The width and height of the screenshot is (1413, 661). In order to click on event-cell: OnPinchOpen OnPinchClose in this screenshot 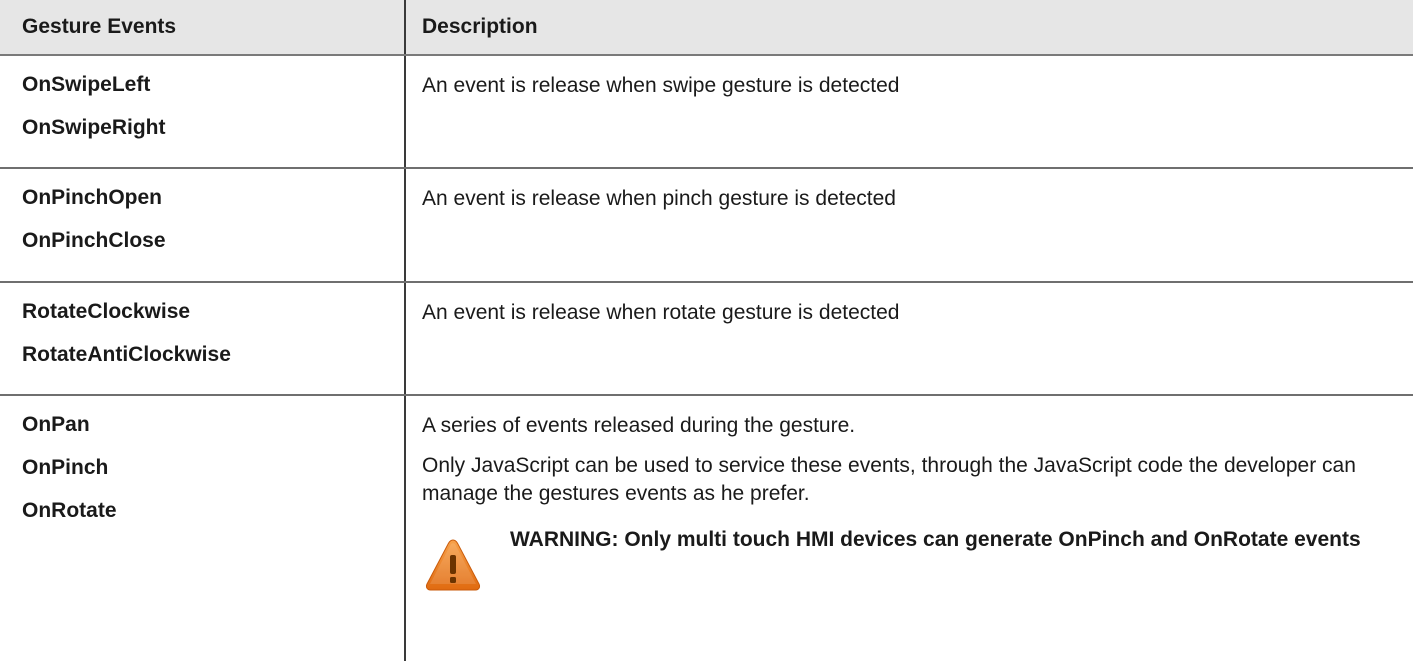, I will do `click(202, 225)`.